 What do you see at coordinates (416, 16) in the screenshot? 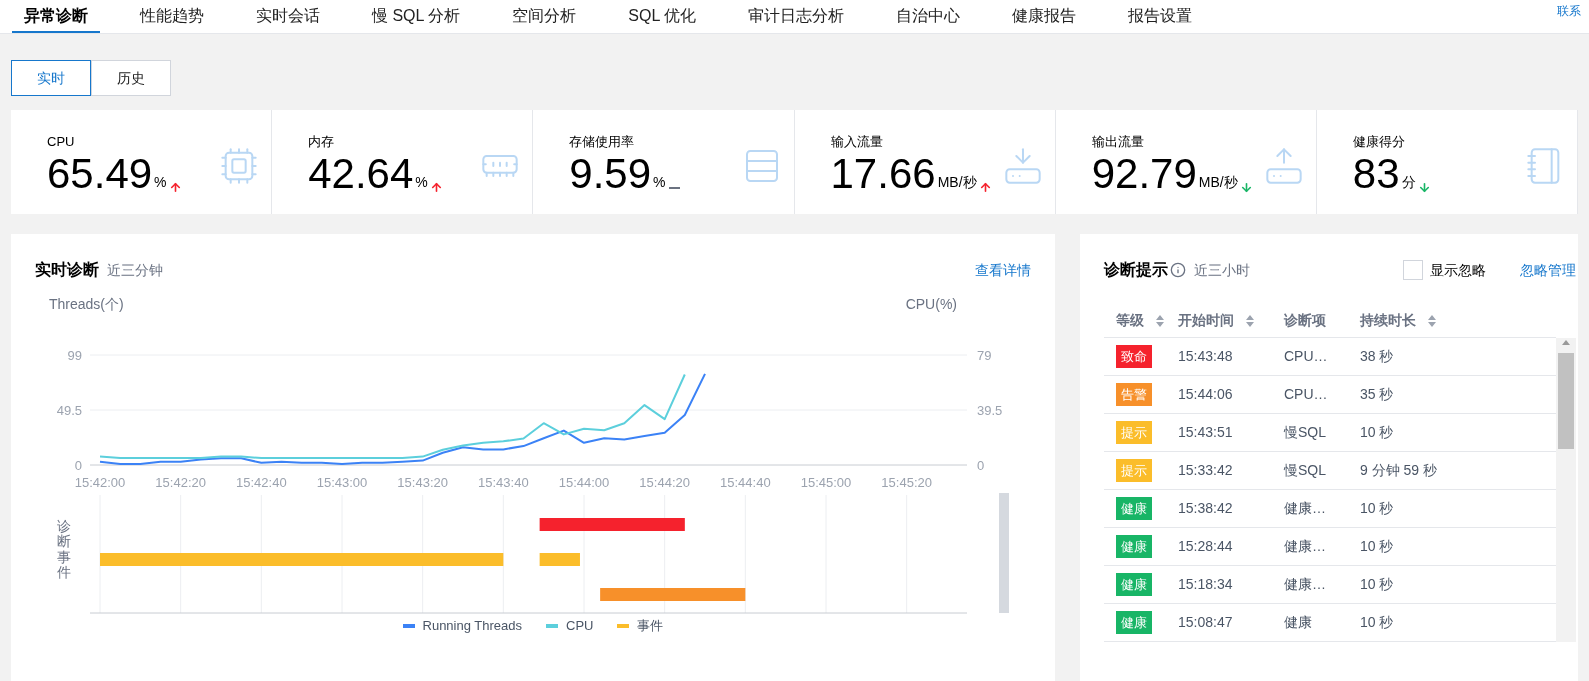
I see `nav-tab: 慢 SQL 分析` at bounding box center [416, 16].